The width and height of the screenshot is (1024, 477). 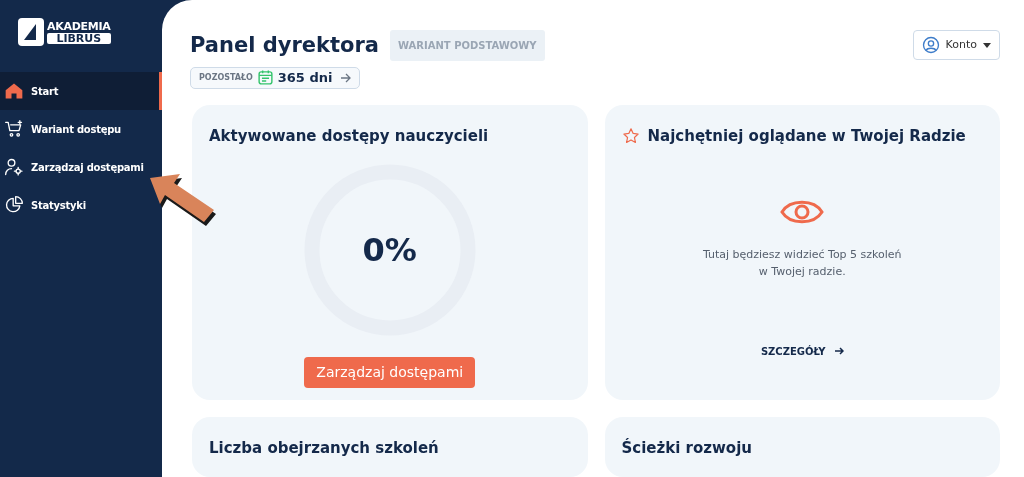 I want to click on cart-plus-icon, so click(x=14, y=129).